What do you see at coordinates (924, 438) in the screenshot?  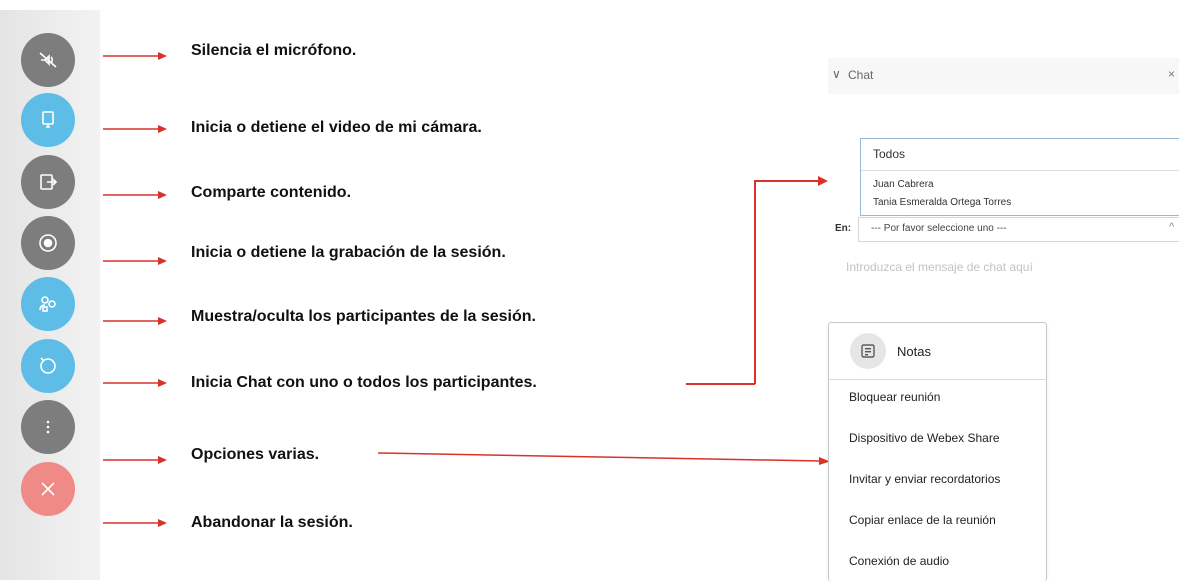 I see `menu-item-webex-share: Dispositivo de Webex Share` at bounding box center [924, 438].